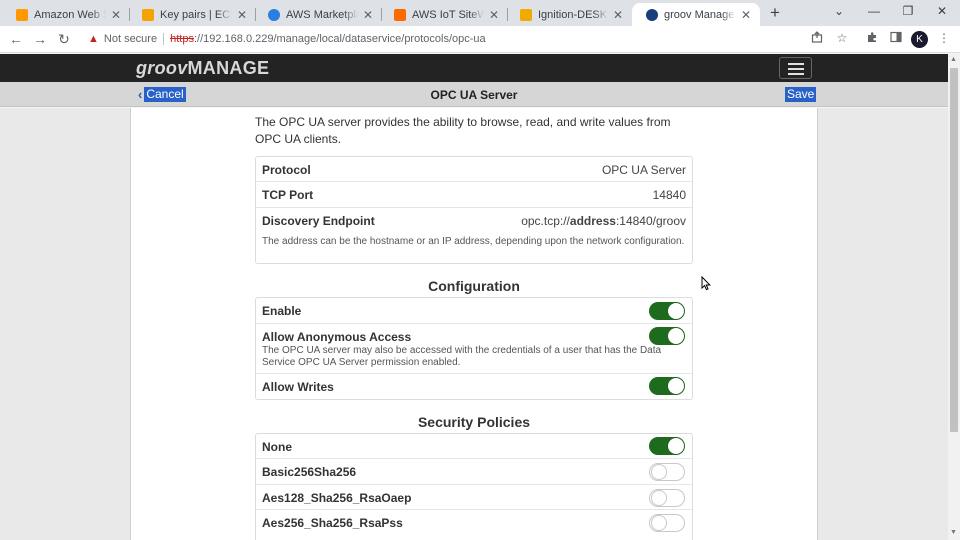 The image size is (960, 540). What do you see at coordinates (669, 195) in the screenshot?
I see `tcp-port-value: 14840` at bounding box center [669, 195].